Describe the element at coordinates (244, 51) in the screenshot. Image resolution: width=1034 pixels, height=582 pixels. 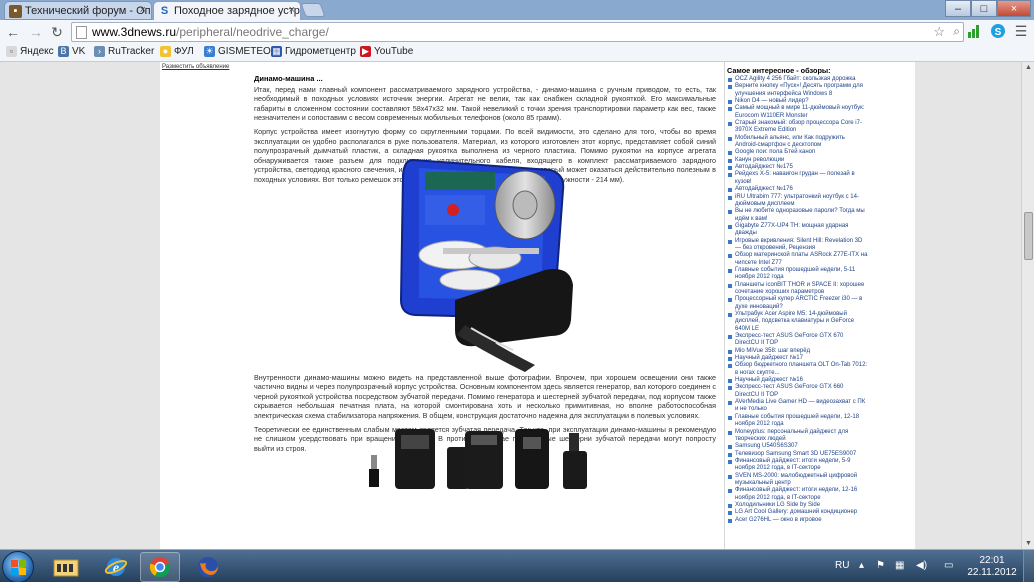
I see `bookmark-label: GISMETEO` at that location.